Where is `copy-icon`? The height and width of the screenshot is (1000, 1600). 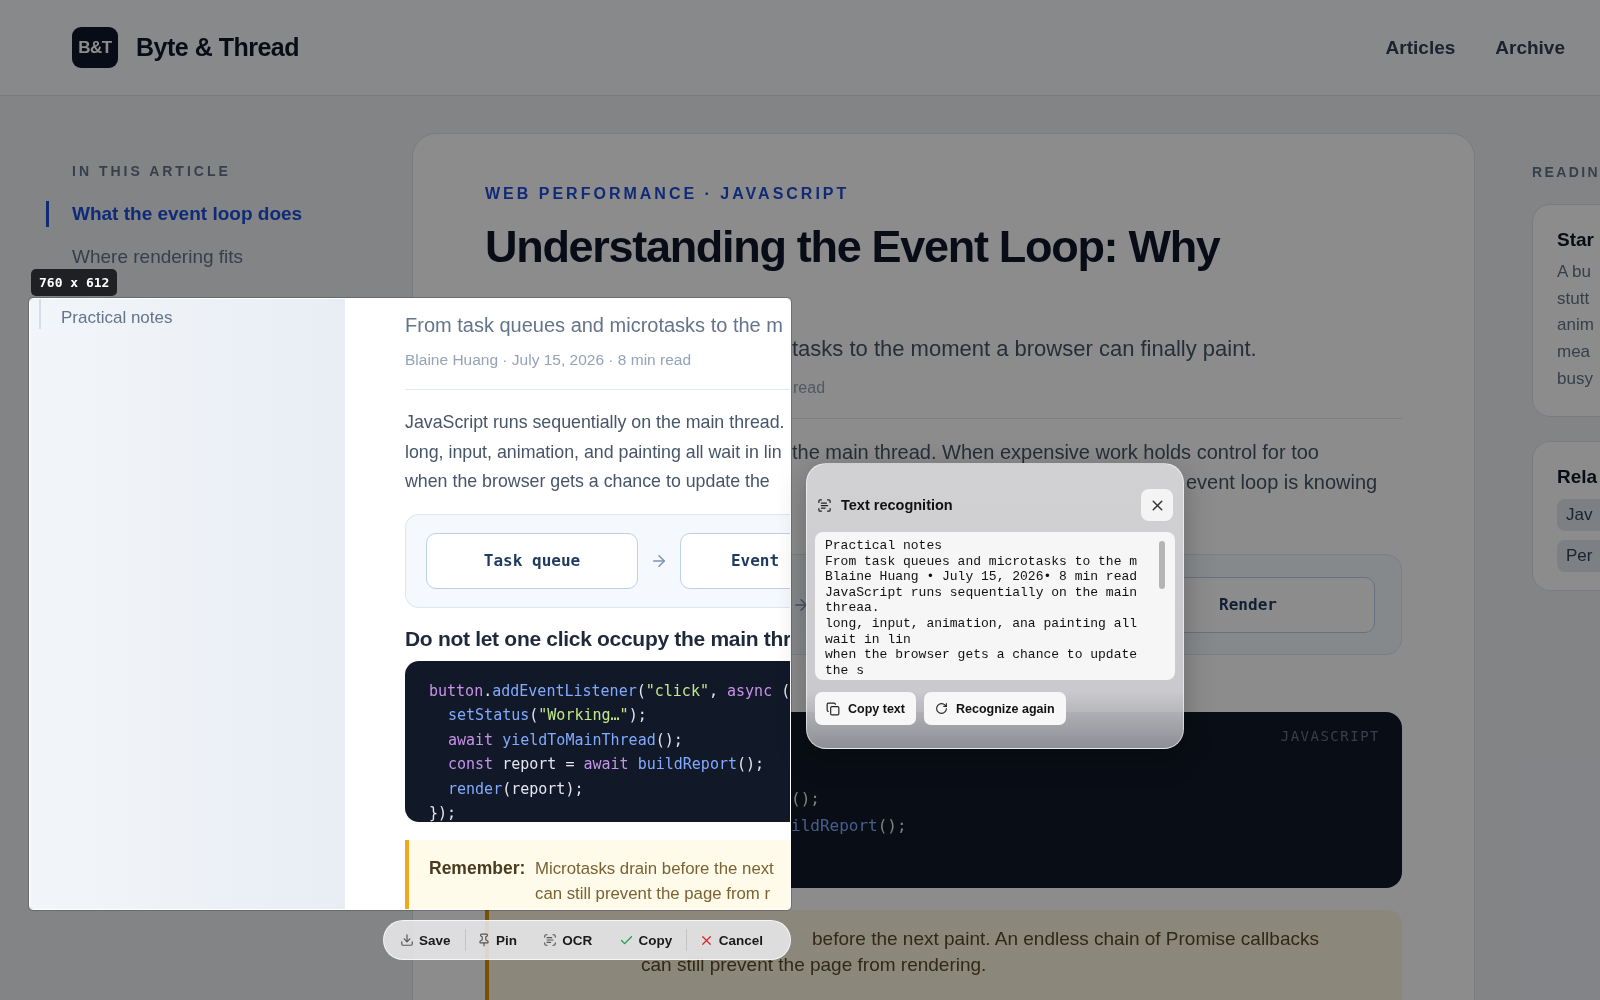 copy-icon is located at coordinates (833, 708).